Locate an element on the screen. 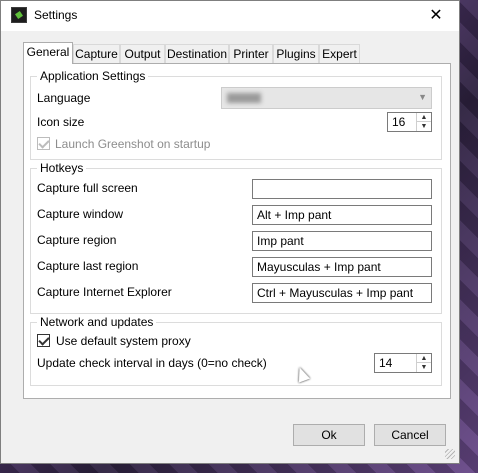 This screenshot has width=478, height=473. resize-grip is located at coordinates (450, 454).